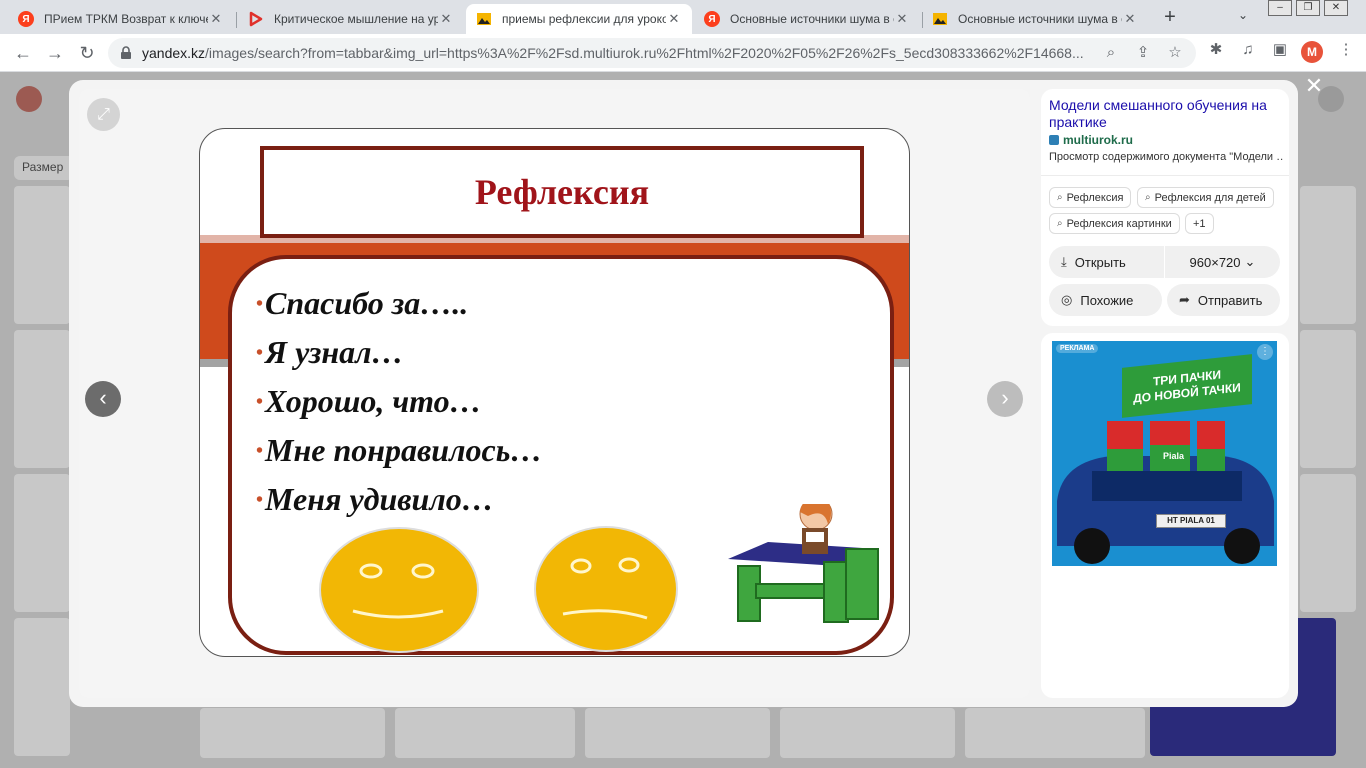  I want to click on download-icon: ⤓, so click(1064, 261).